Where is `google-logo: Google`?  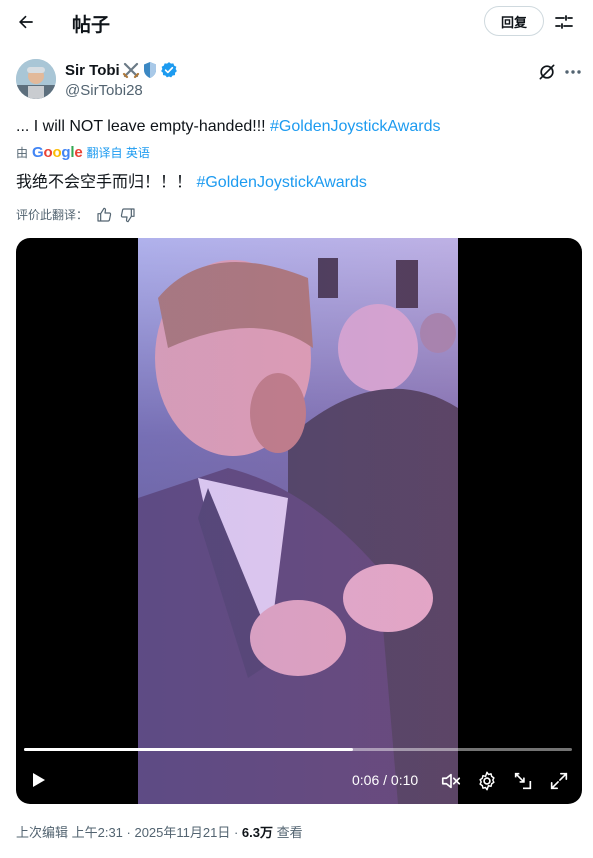
google-logo: Google is located at coordinates (57, 152).